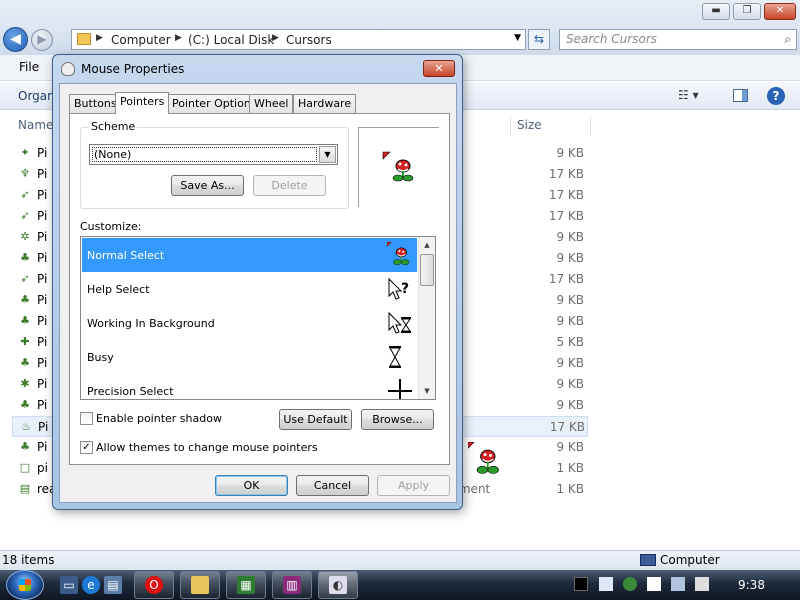 Image resolution: width=800 pixels, height=600 pixels. What do you see at coordinates (539, 39) in the screenshot?
I see `refresh-button: ⇆` at bounding box center [539, 39].